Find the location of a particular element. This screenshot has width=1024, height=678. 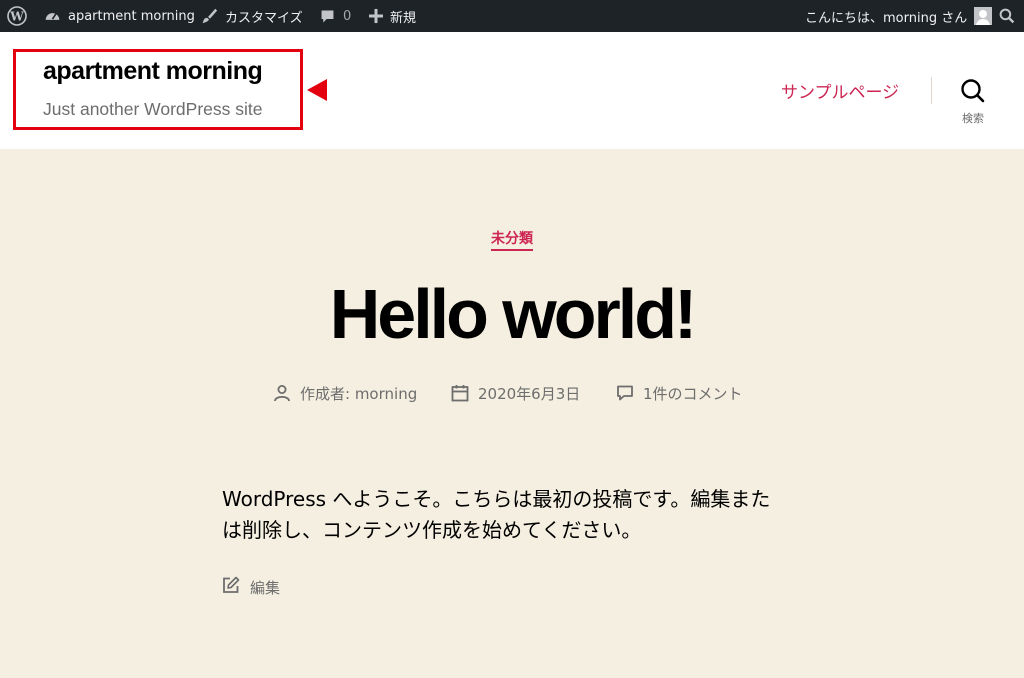

site-name-label: apartment morning is located at coordinates (131, 16).